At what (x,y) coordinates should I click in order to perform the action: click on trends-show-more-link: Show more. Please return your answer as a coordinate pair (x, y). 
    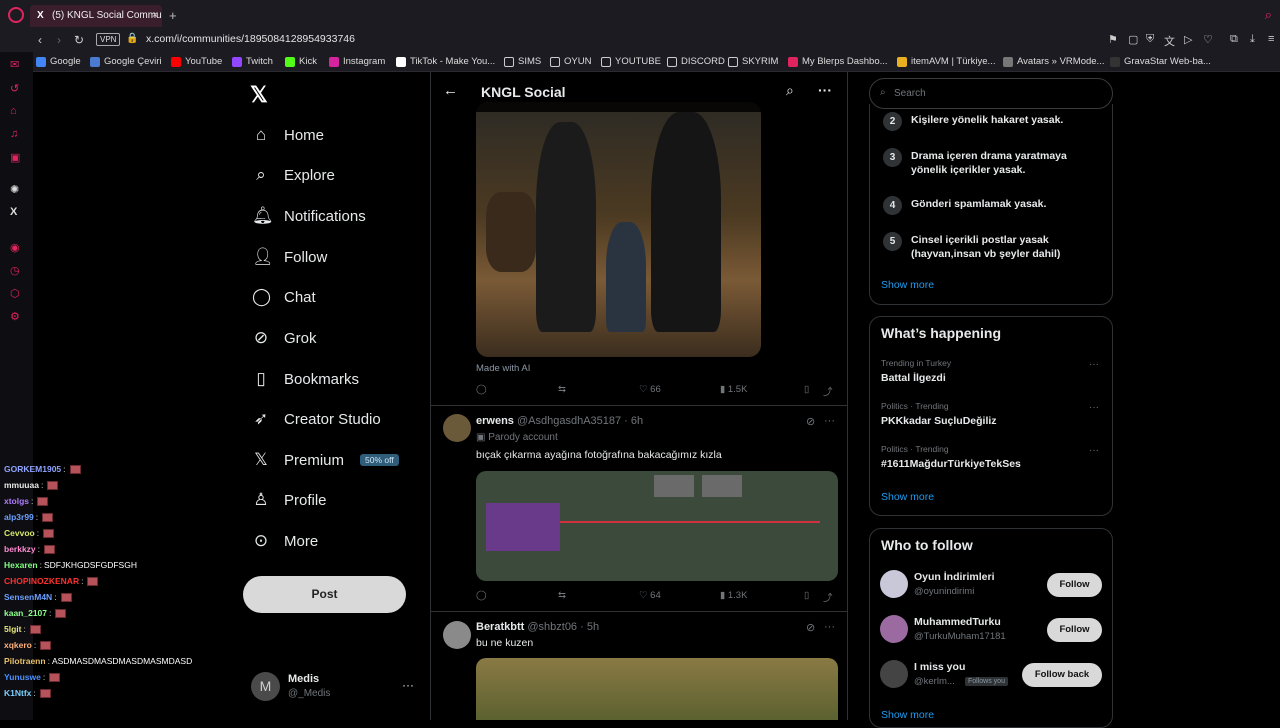
    Looking at the image, I should click on (907, 497).